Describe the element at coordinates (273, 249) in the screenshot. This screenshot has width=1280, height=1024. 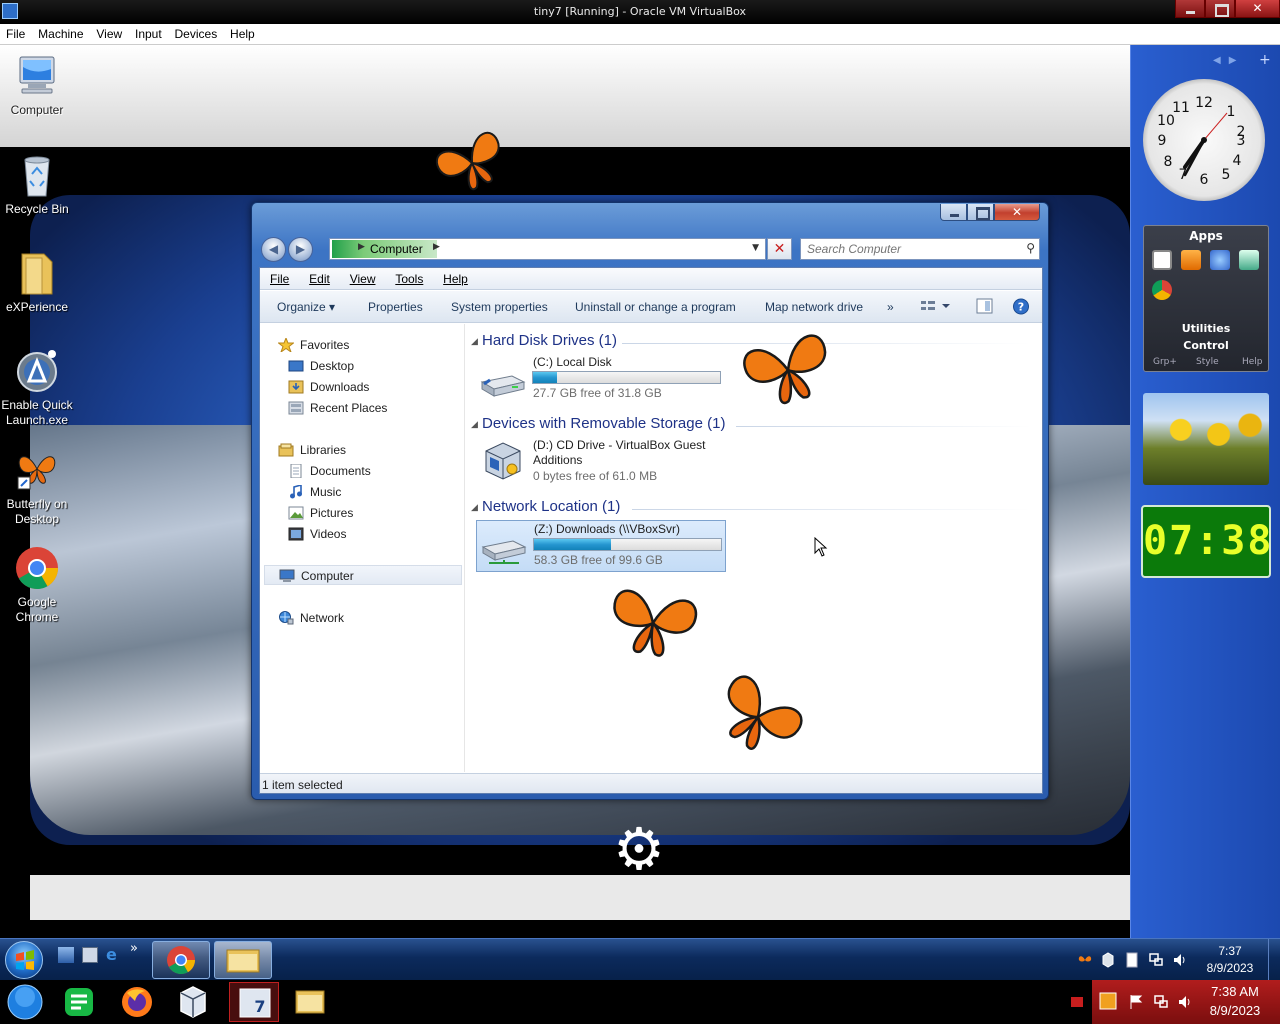
I see `back-button: ◀` at that location.